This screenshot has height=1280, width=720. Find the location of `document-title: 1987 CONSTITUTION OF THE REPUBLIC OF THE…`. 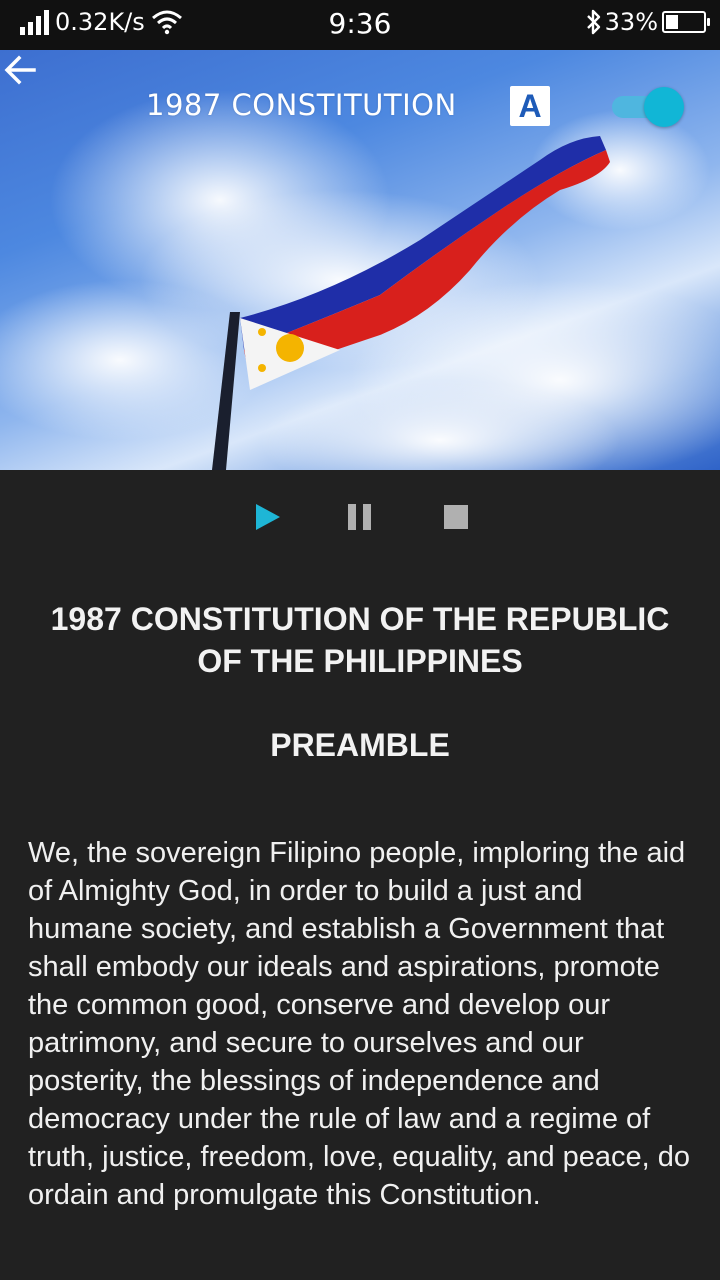

document-title: 1987 CONSTITUTION OF THE REPUBLIC OF THE… is located at coordinates (360, 640).